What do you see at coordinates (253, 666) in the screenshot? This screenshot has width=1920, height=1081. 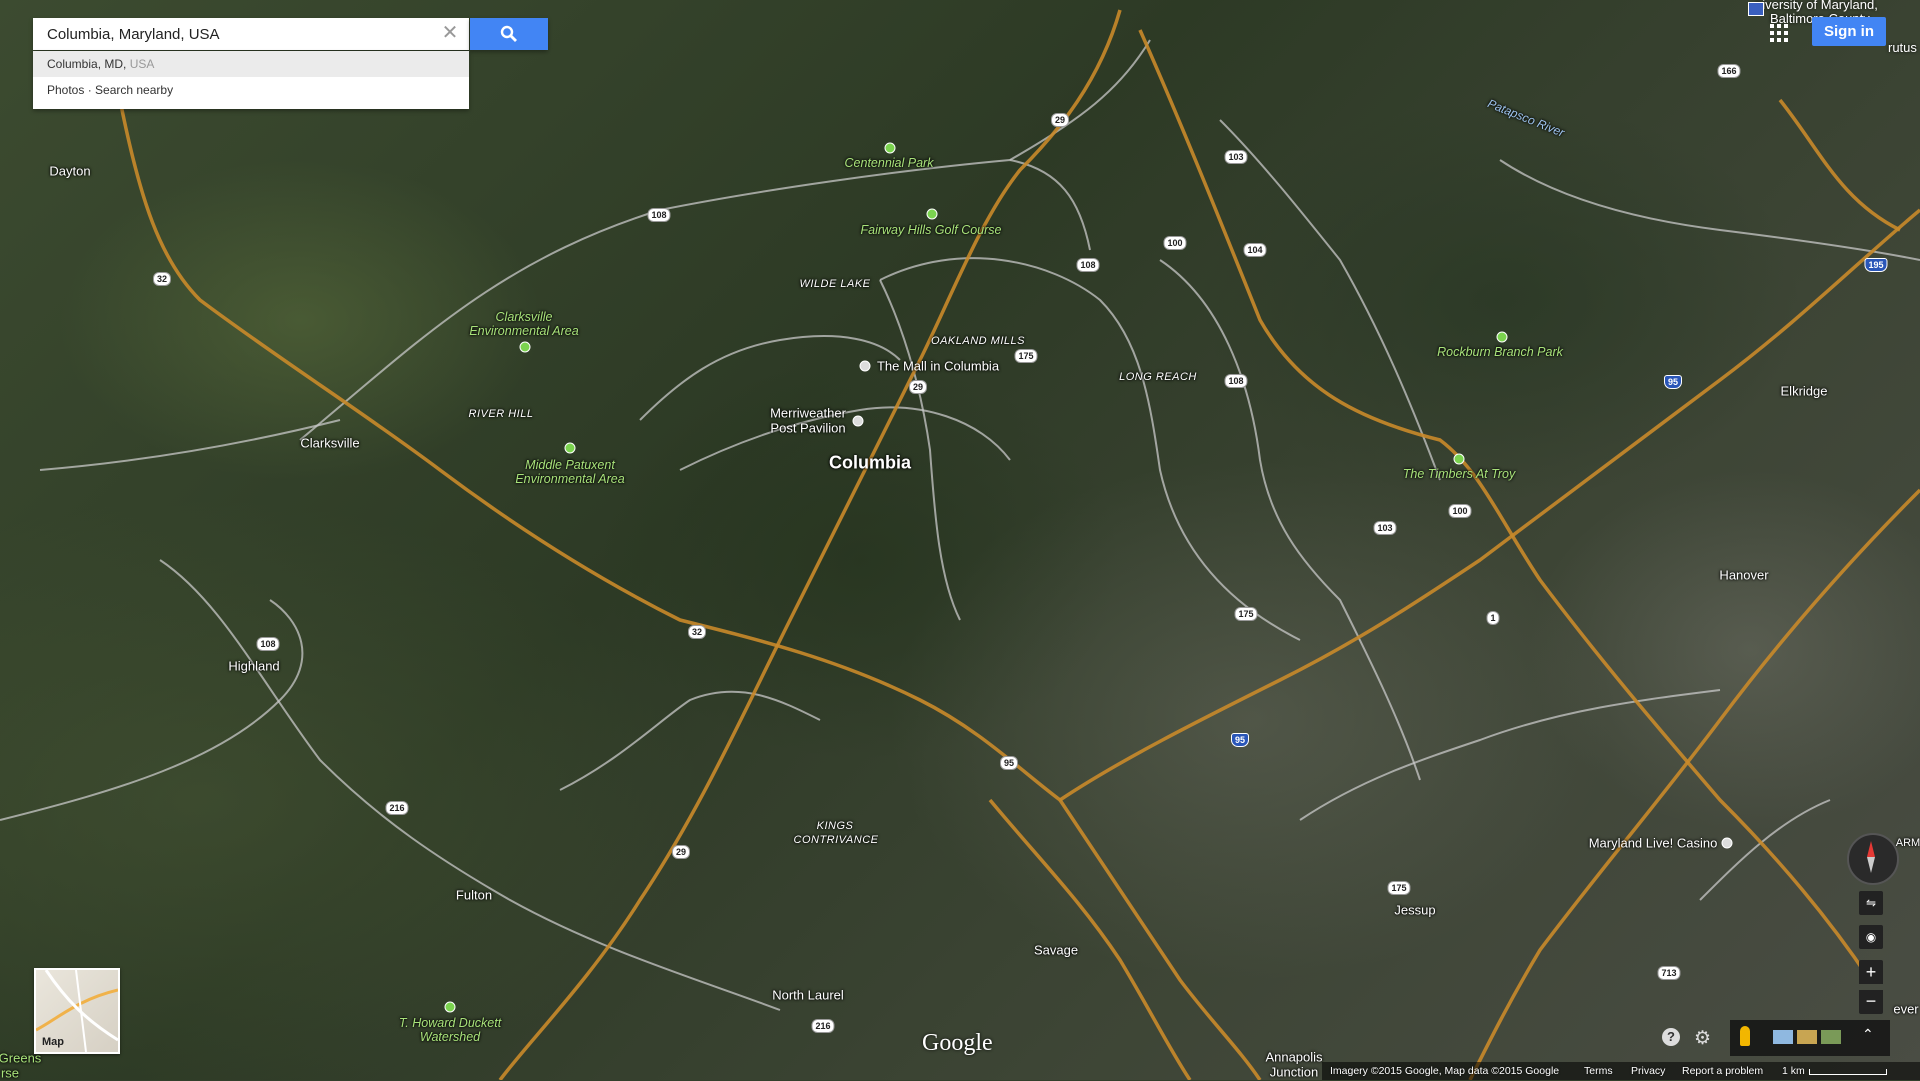 I see `map-label-highland: Highland` at bounding box center [253, 666].